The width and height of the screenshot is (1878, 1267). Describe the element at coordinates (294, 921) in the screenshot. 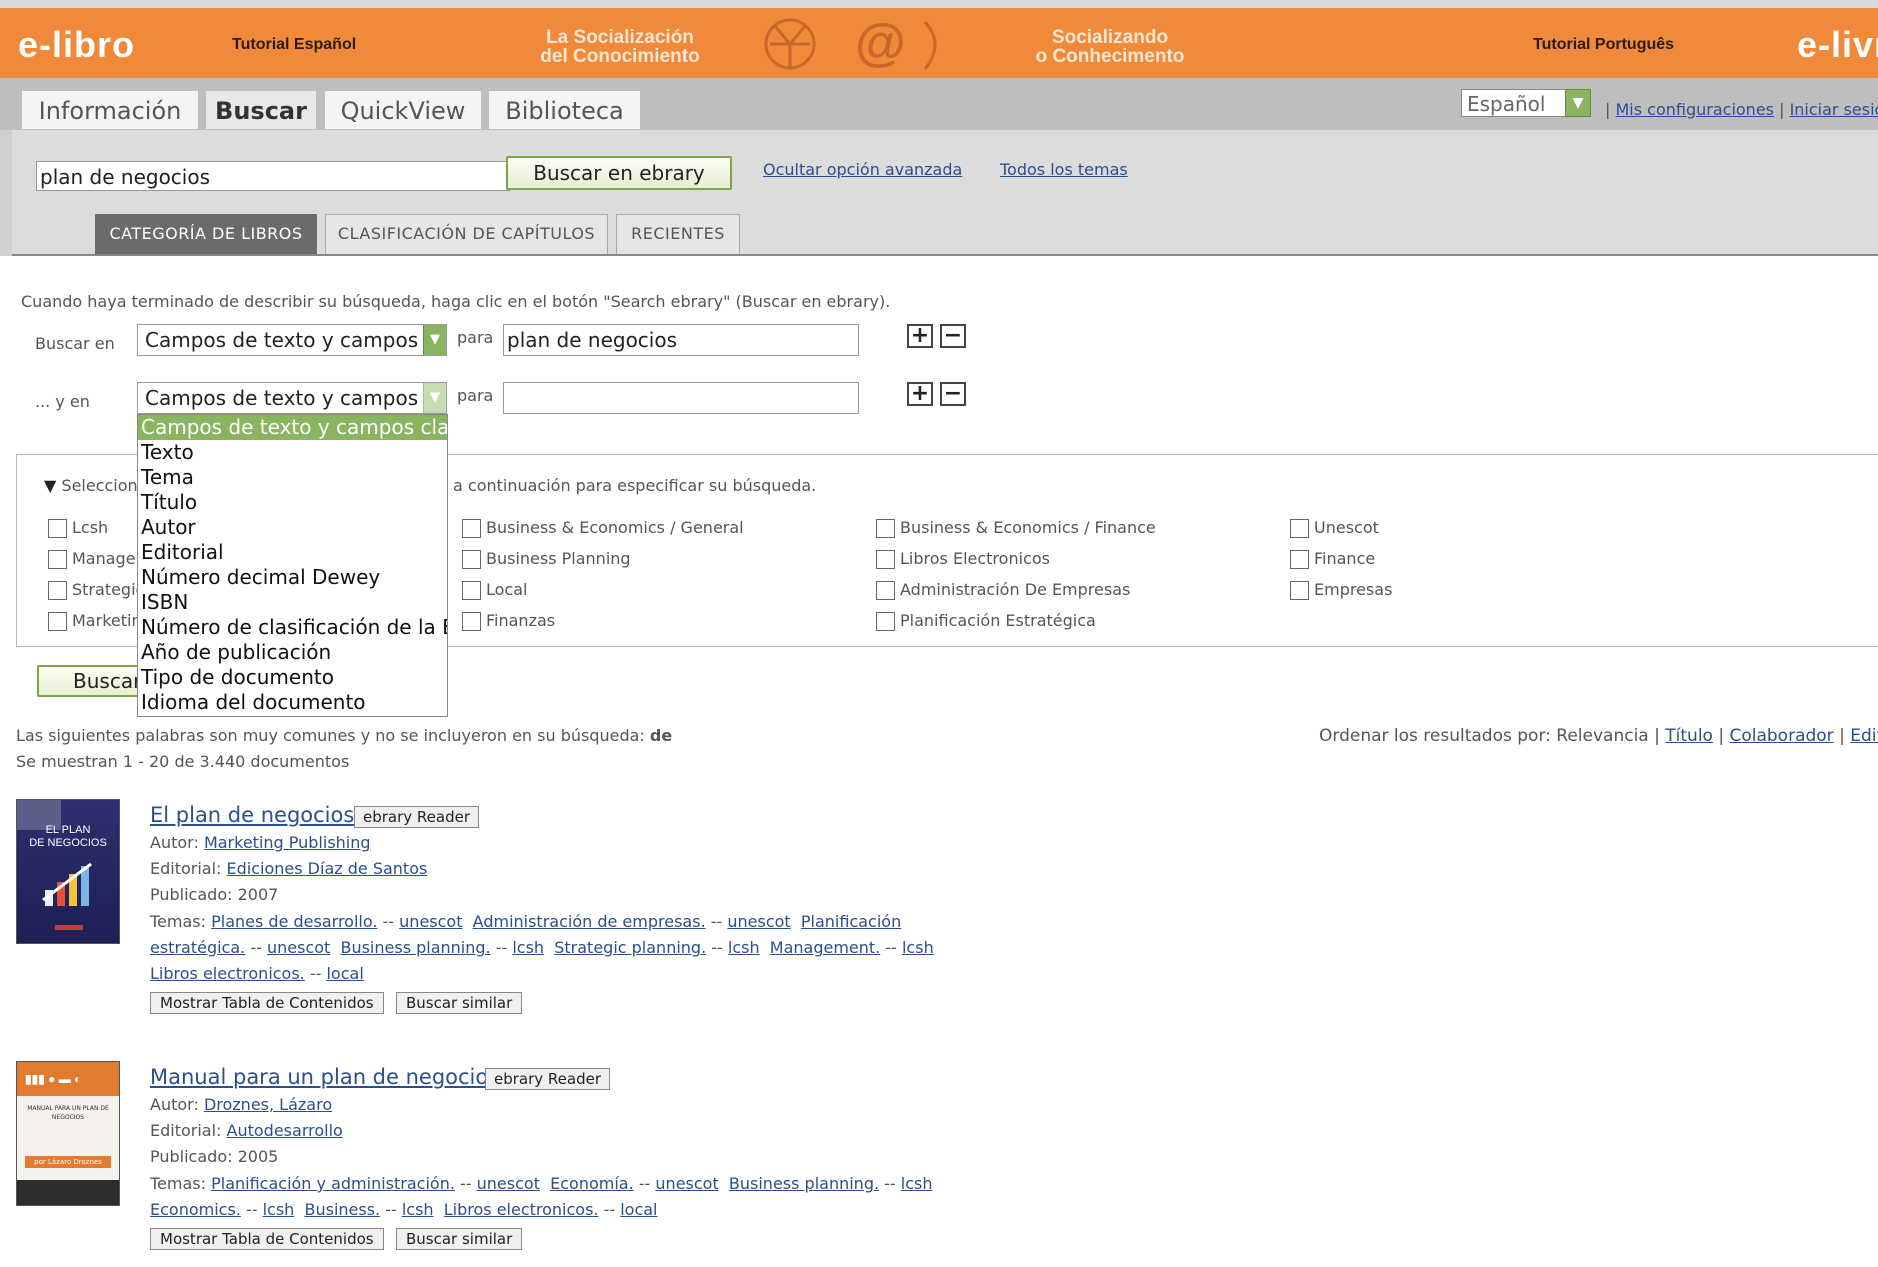

I see `subject-link: Planes de desarrollo.` at that location.